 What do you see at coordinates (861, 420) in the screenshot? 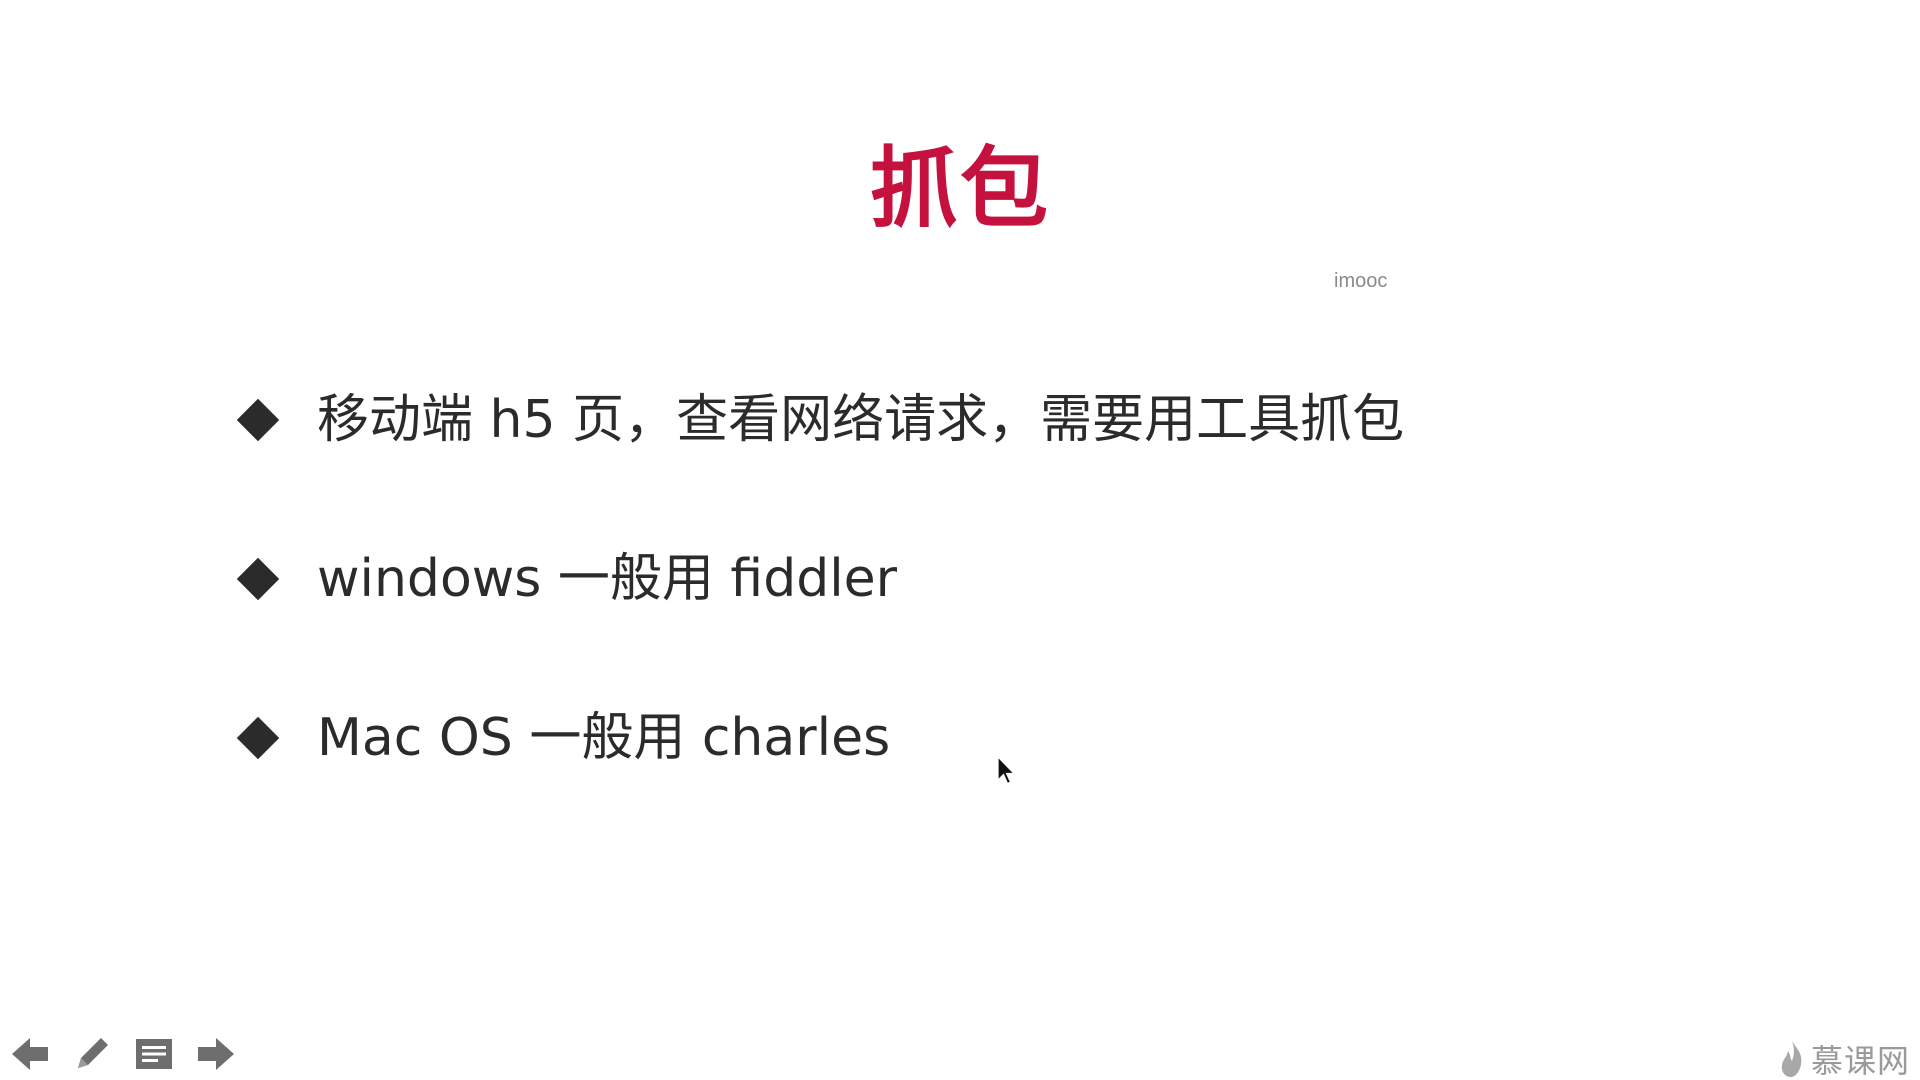
I see `bullet-text: 移动端 h5 页，查看网络请求，需要用工具抓包` at bounding box center [861, 420].